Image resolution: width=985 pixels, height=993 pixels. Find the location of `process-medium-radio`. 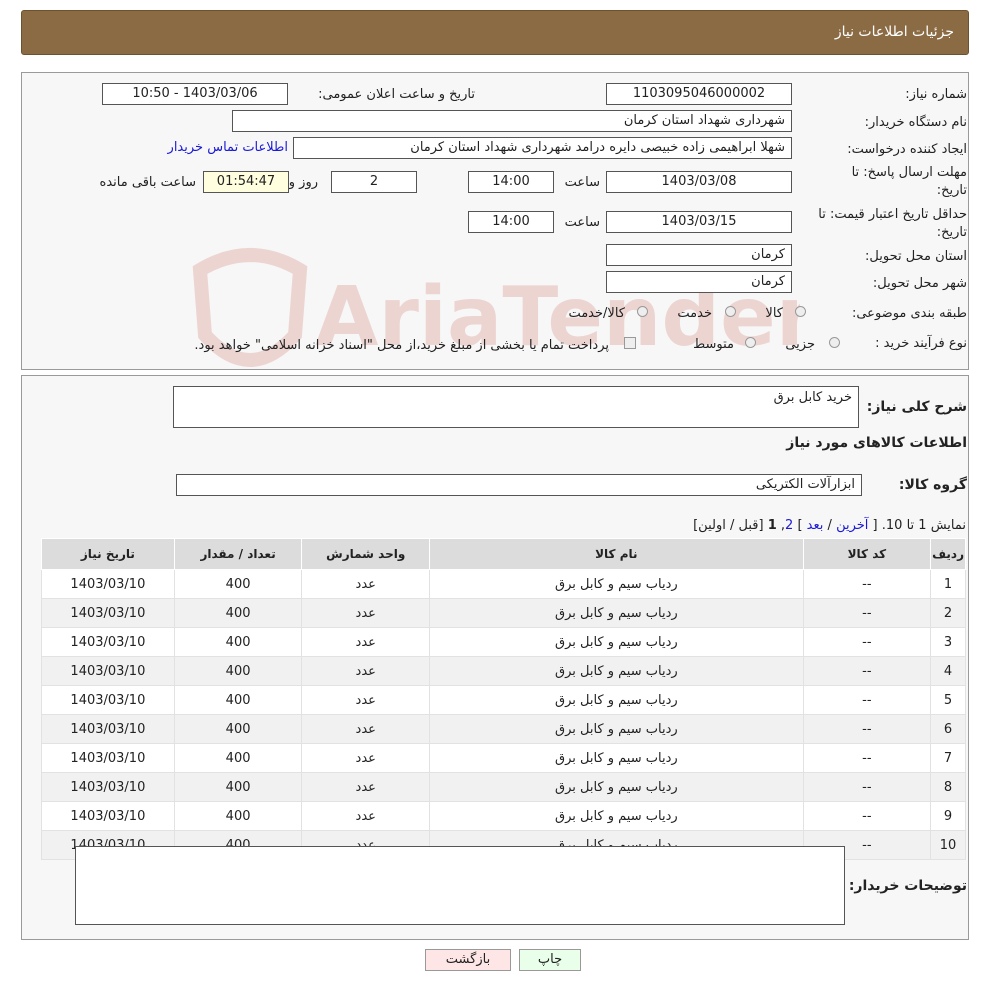

process-medium-radio is located at coordinates (750, 342).